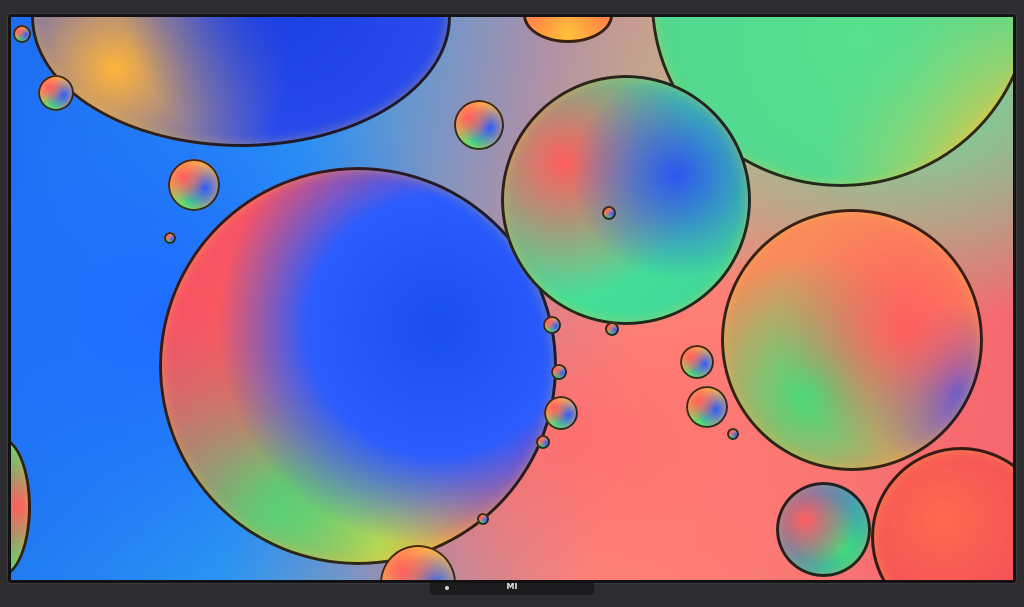 This screenshot has height=607, width=1024. Describe the element at coordinates (626, 200) in the screenshot. I see `bubble-upper-center` at that location.